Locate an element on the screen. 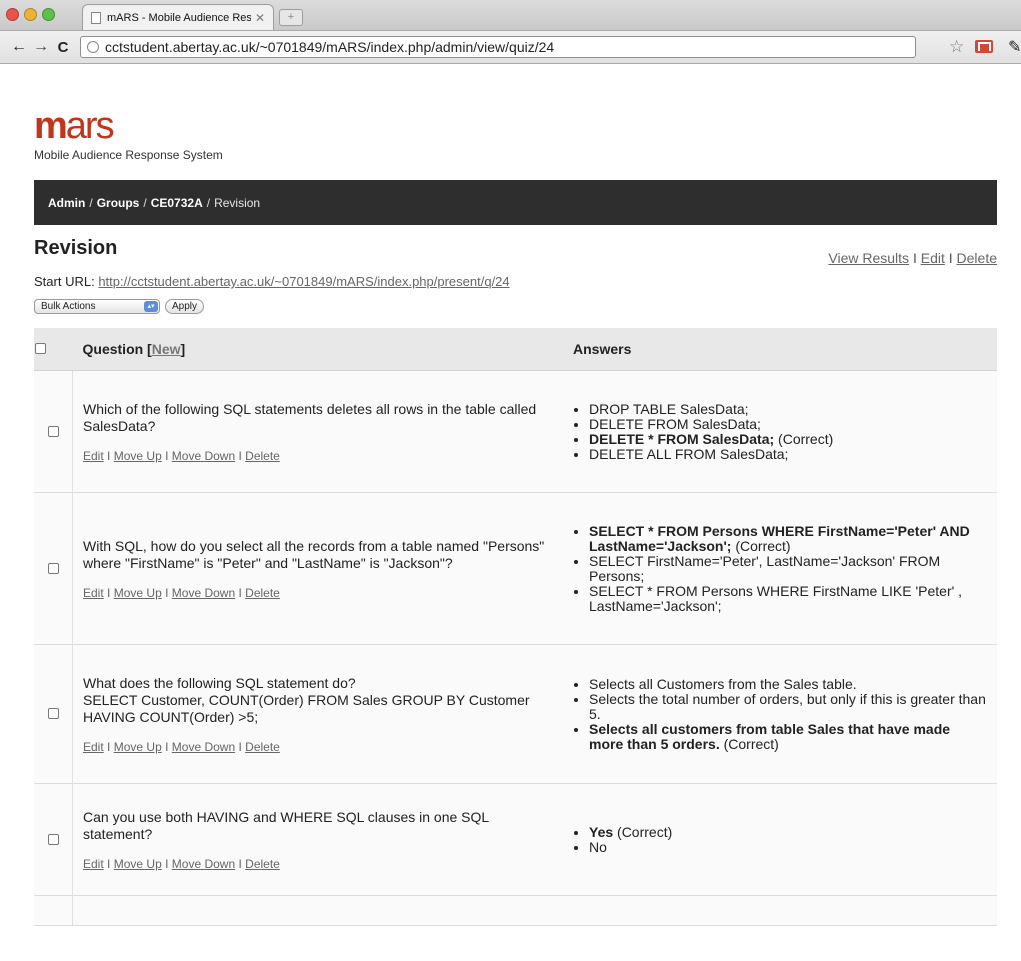  breadcrumb-admin: Admin is located at coordinates (66, 203).